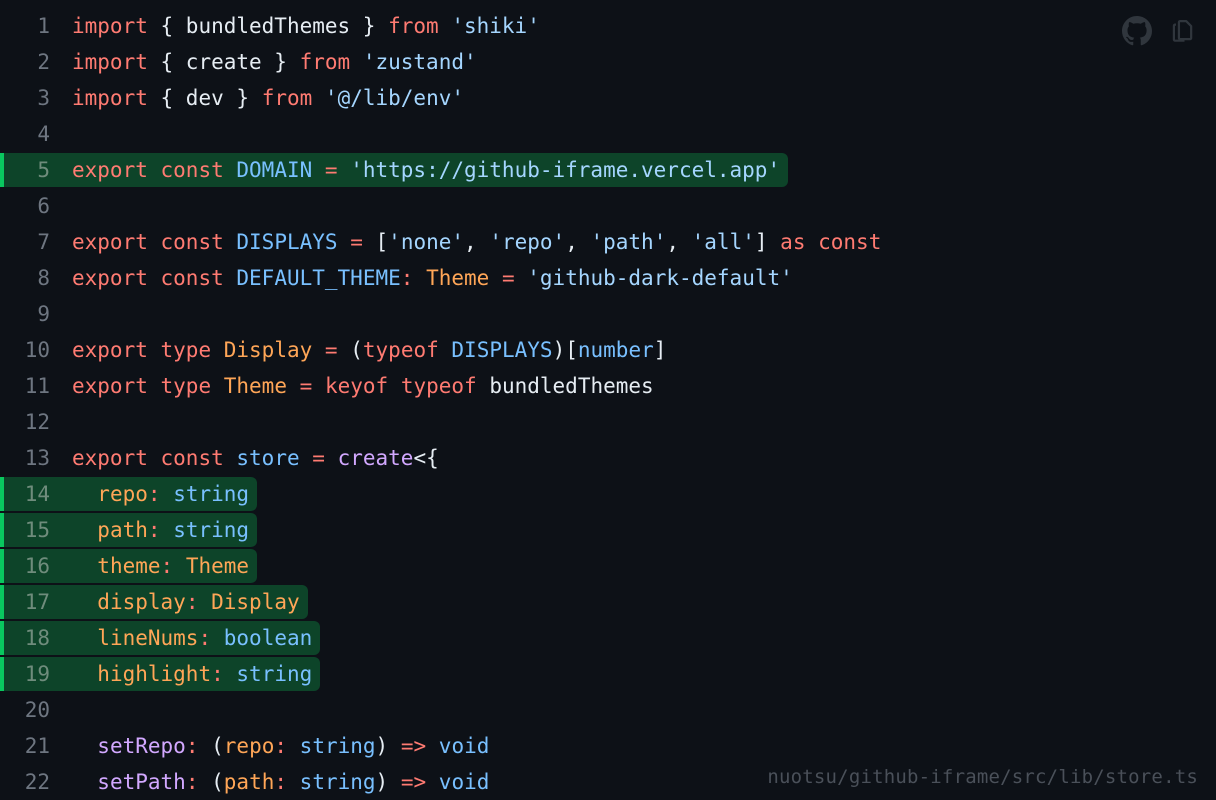  I want to click on line-number: 9, so click(43, 314).